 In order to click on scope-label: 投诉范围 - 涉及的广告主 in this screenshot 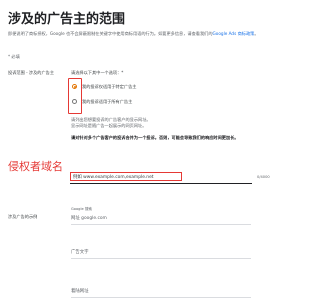, I will do `click(31, 72)`.